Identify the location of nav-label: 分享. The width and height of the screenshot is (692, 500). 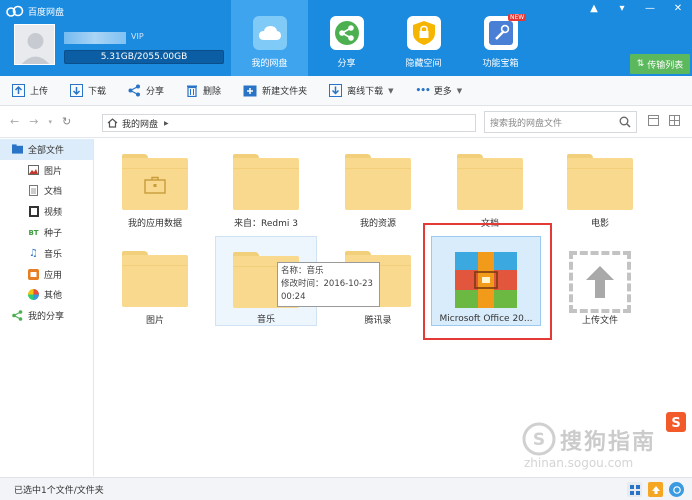
(346, 64).